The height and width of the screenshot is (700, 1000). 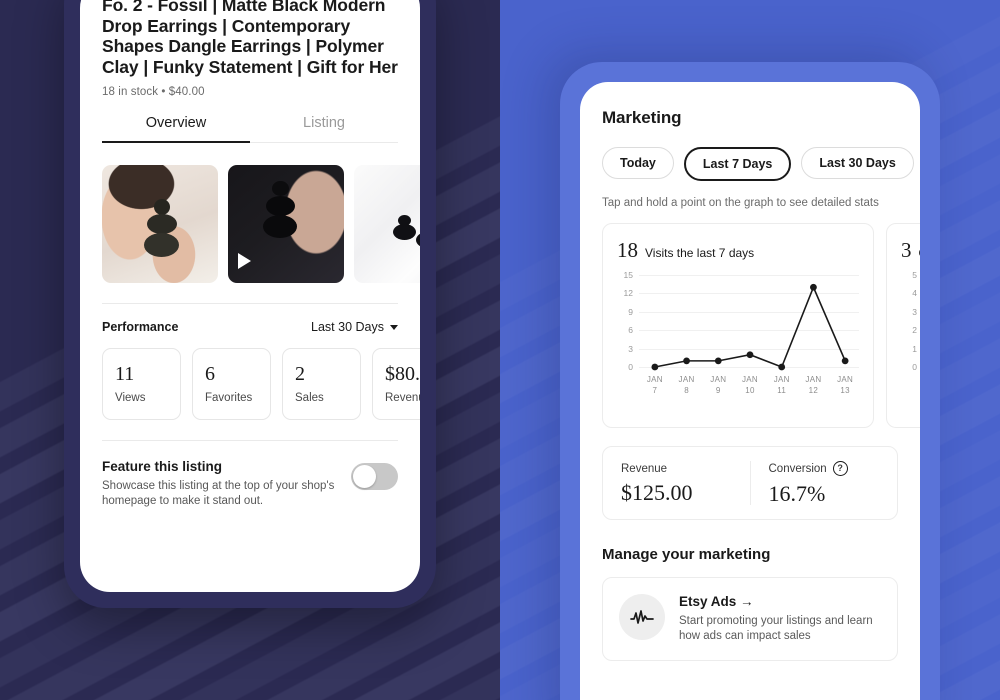 I want to click on chevron-down-icon, so click(x=394, y=327).